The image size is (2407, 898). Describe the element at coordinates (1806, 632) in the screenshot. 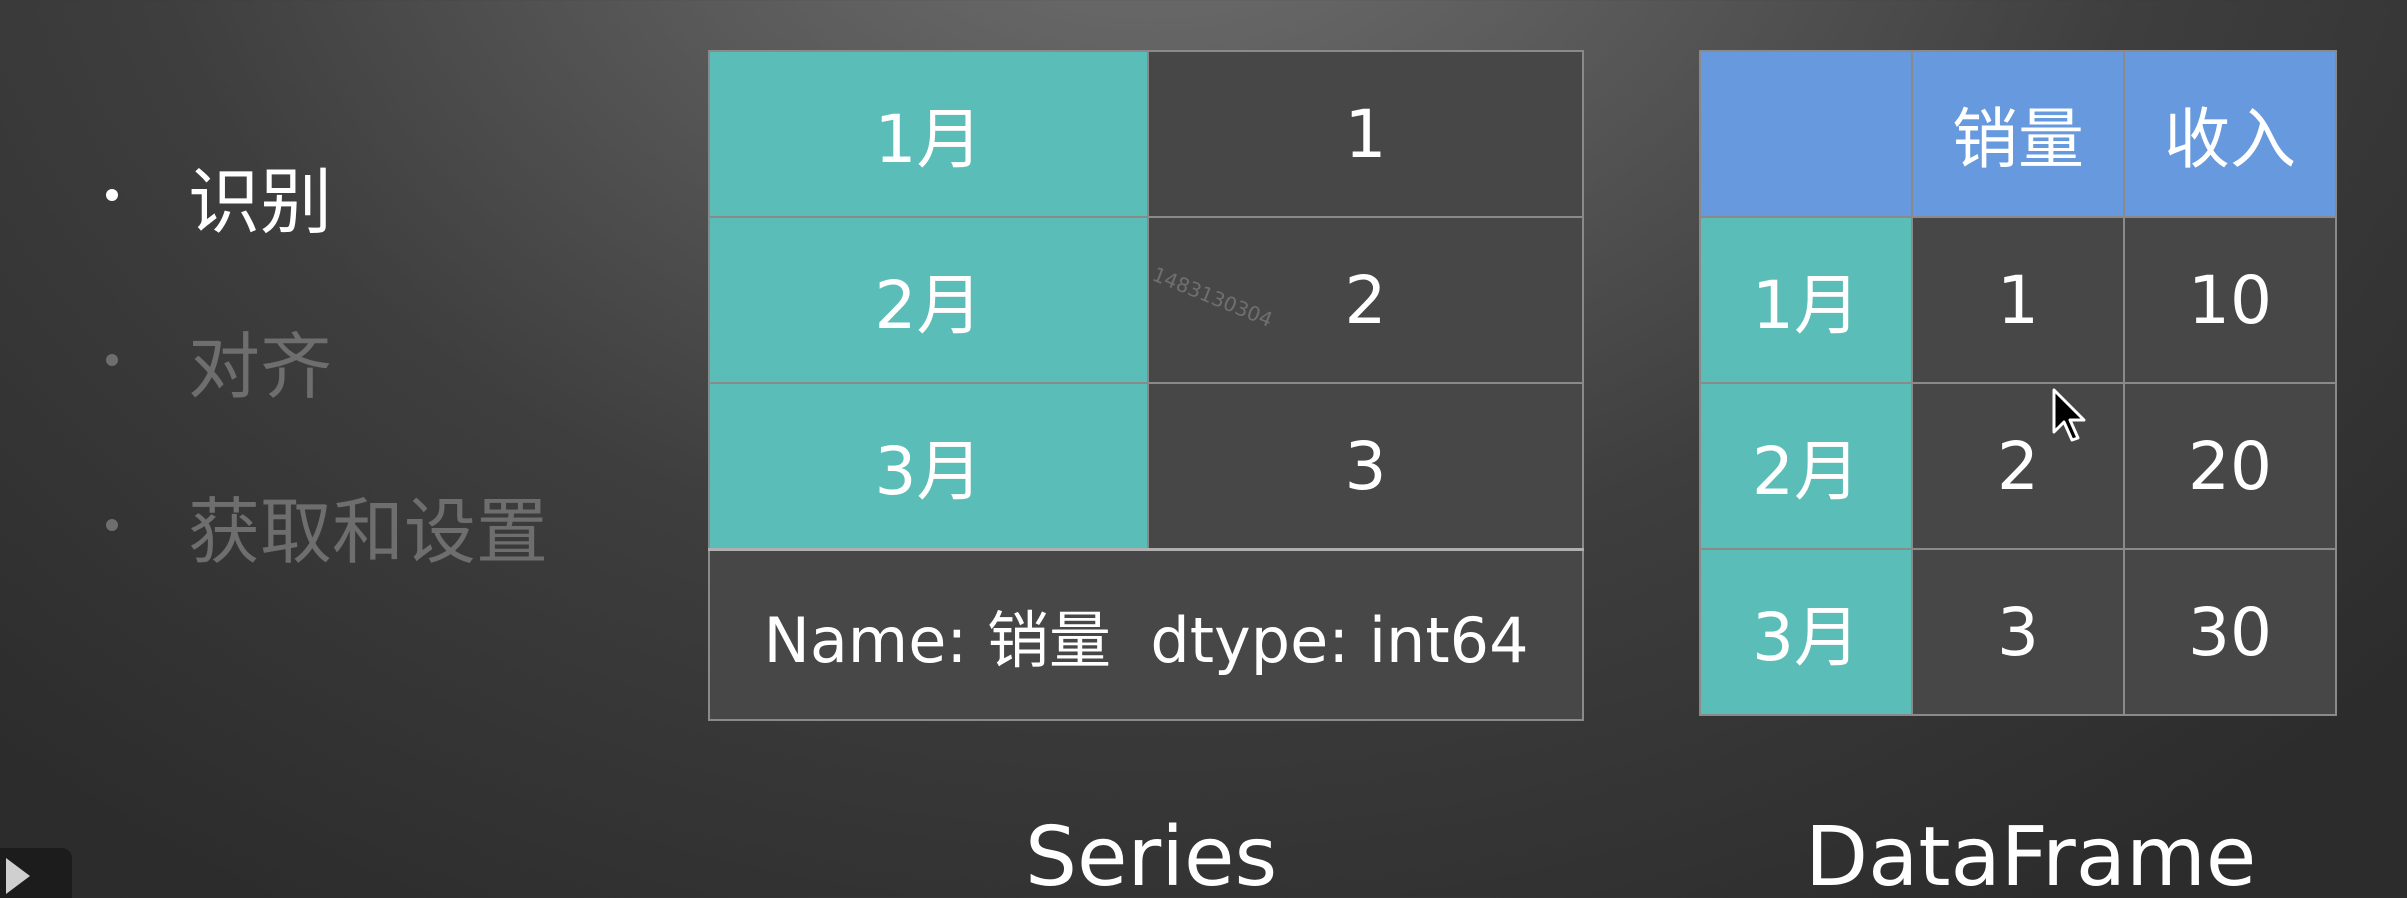

I see `dataframe-index-cell: 3月` at that location.